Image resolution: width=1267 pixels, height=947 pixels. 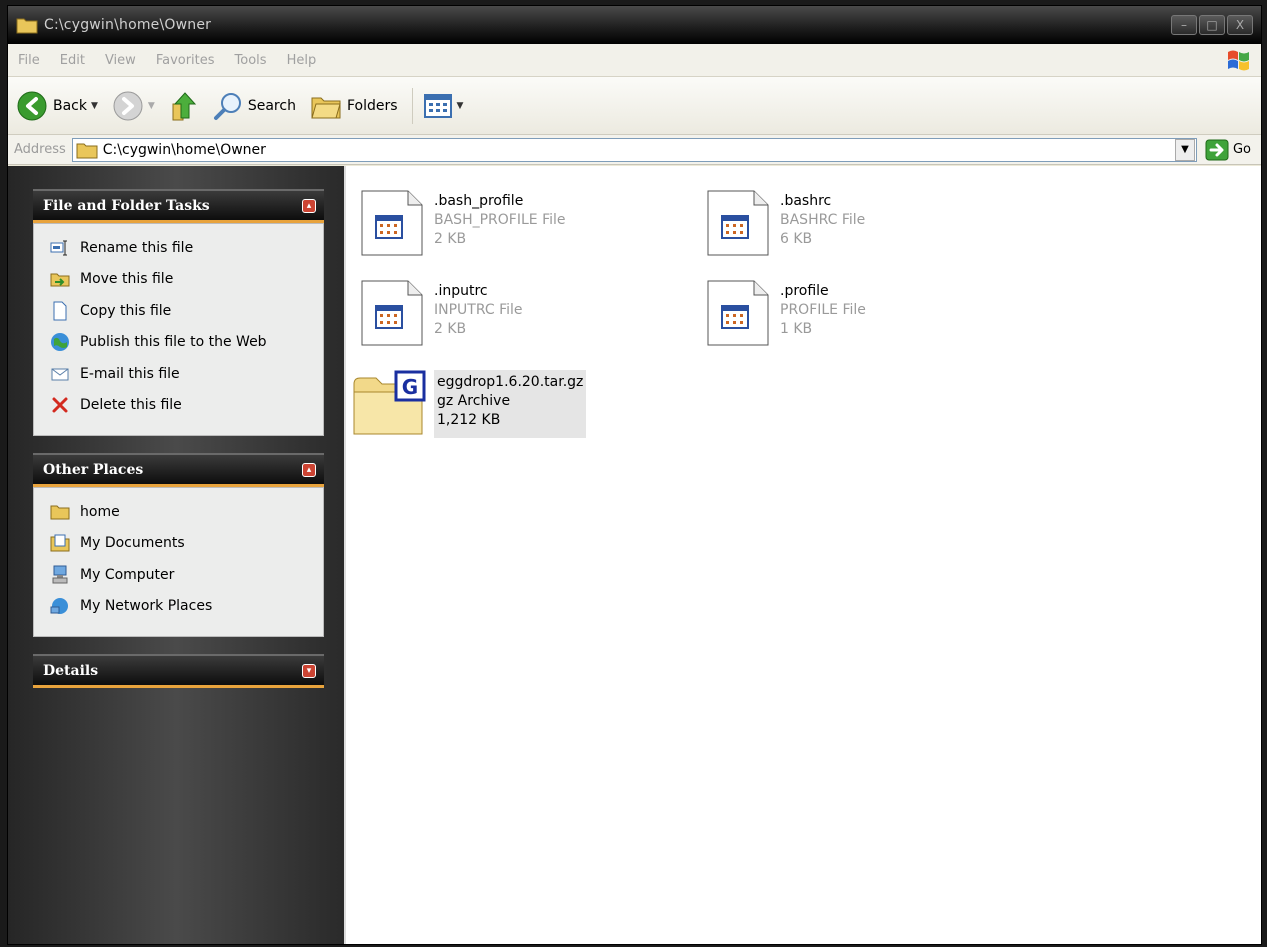 What do you see at coordinates (634, 106) in the screenshot?
I see `toolbar: Back ▼ ▼ Search Folders ▼` at bounding box center [634, 106].